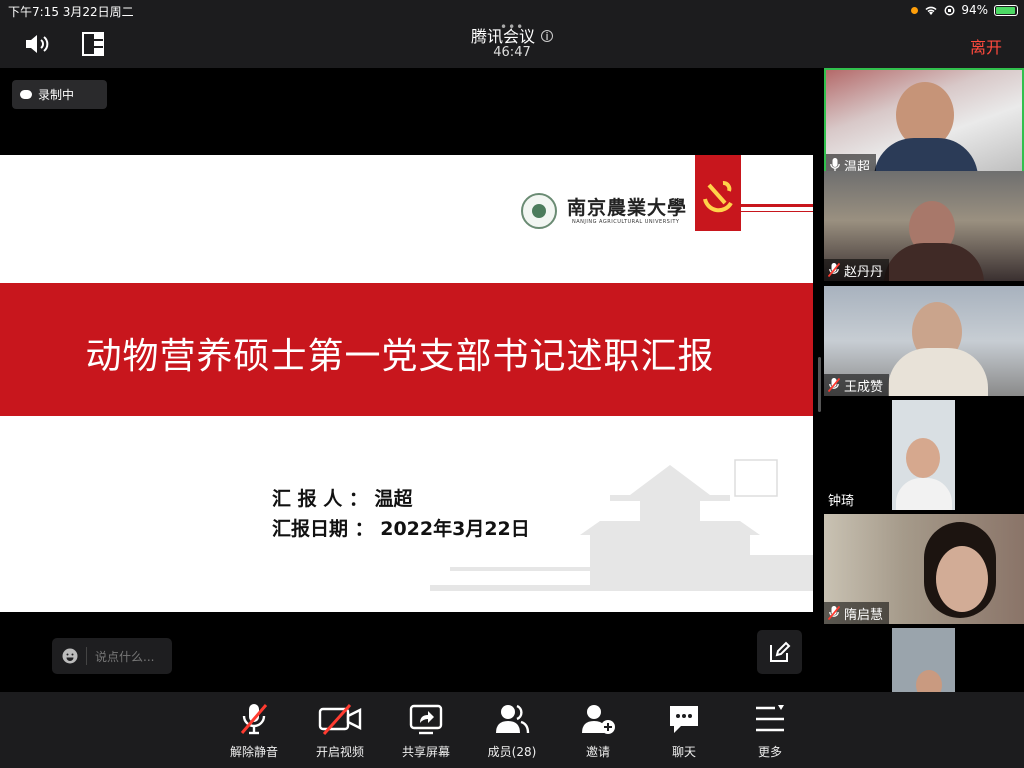  I want to click on participant-label: 赵丹丹, so click(857, 270).